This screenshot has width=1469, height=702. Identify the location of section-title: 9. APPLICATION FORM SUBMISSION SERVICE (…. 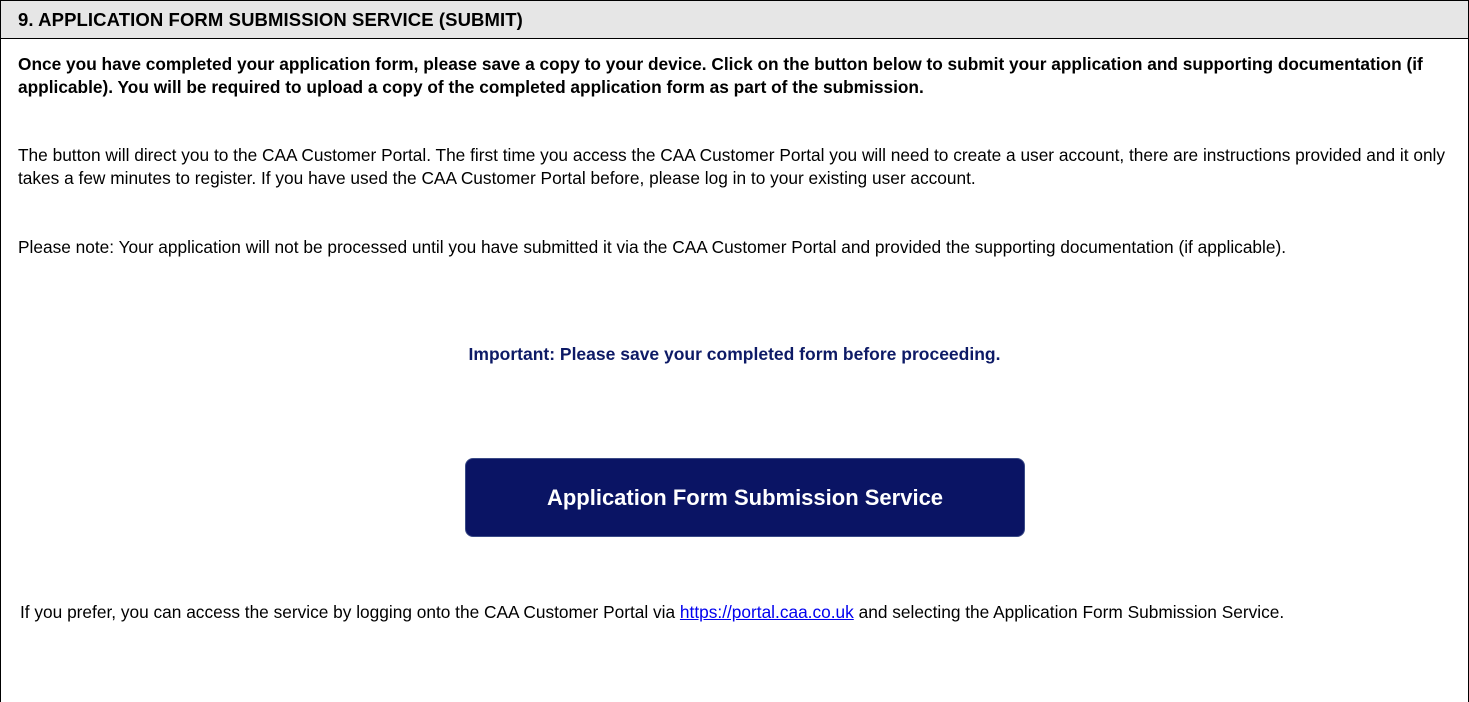
(270, 19).